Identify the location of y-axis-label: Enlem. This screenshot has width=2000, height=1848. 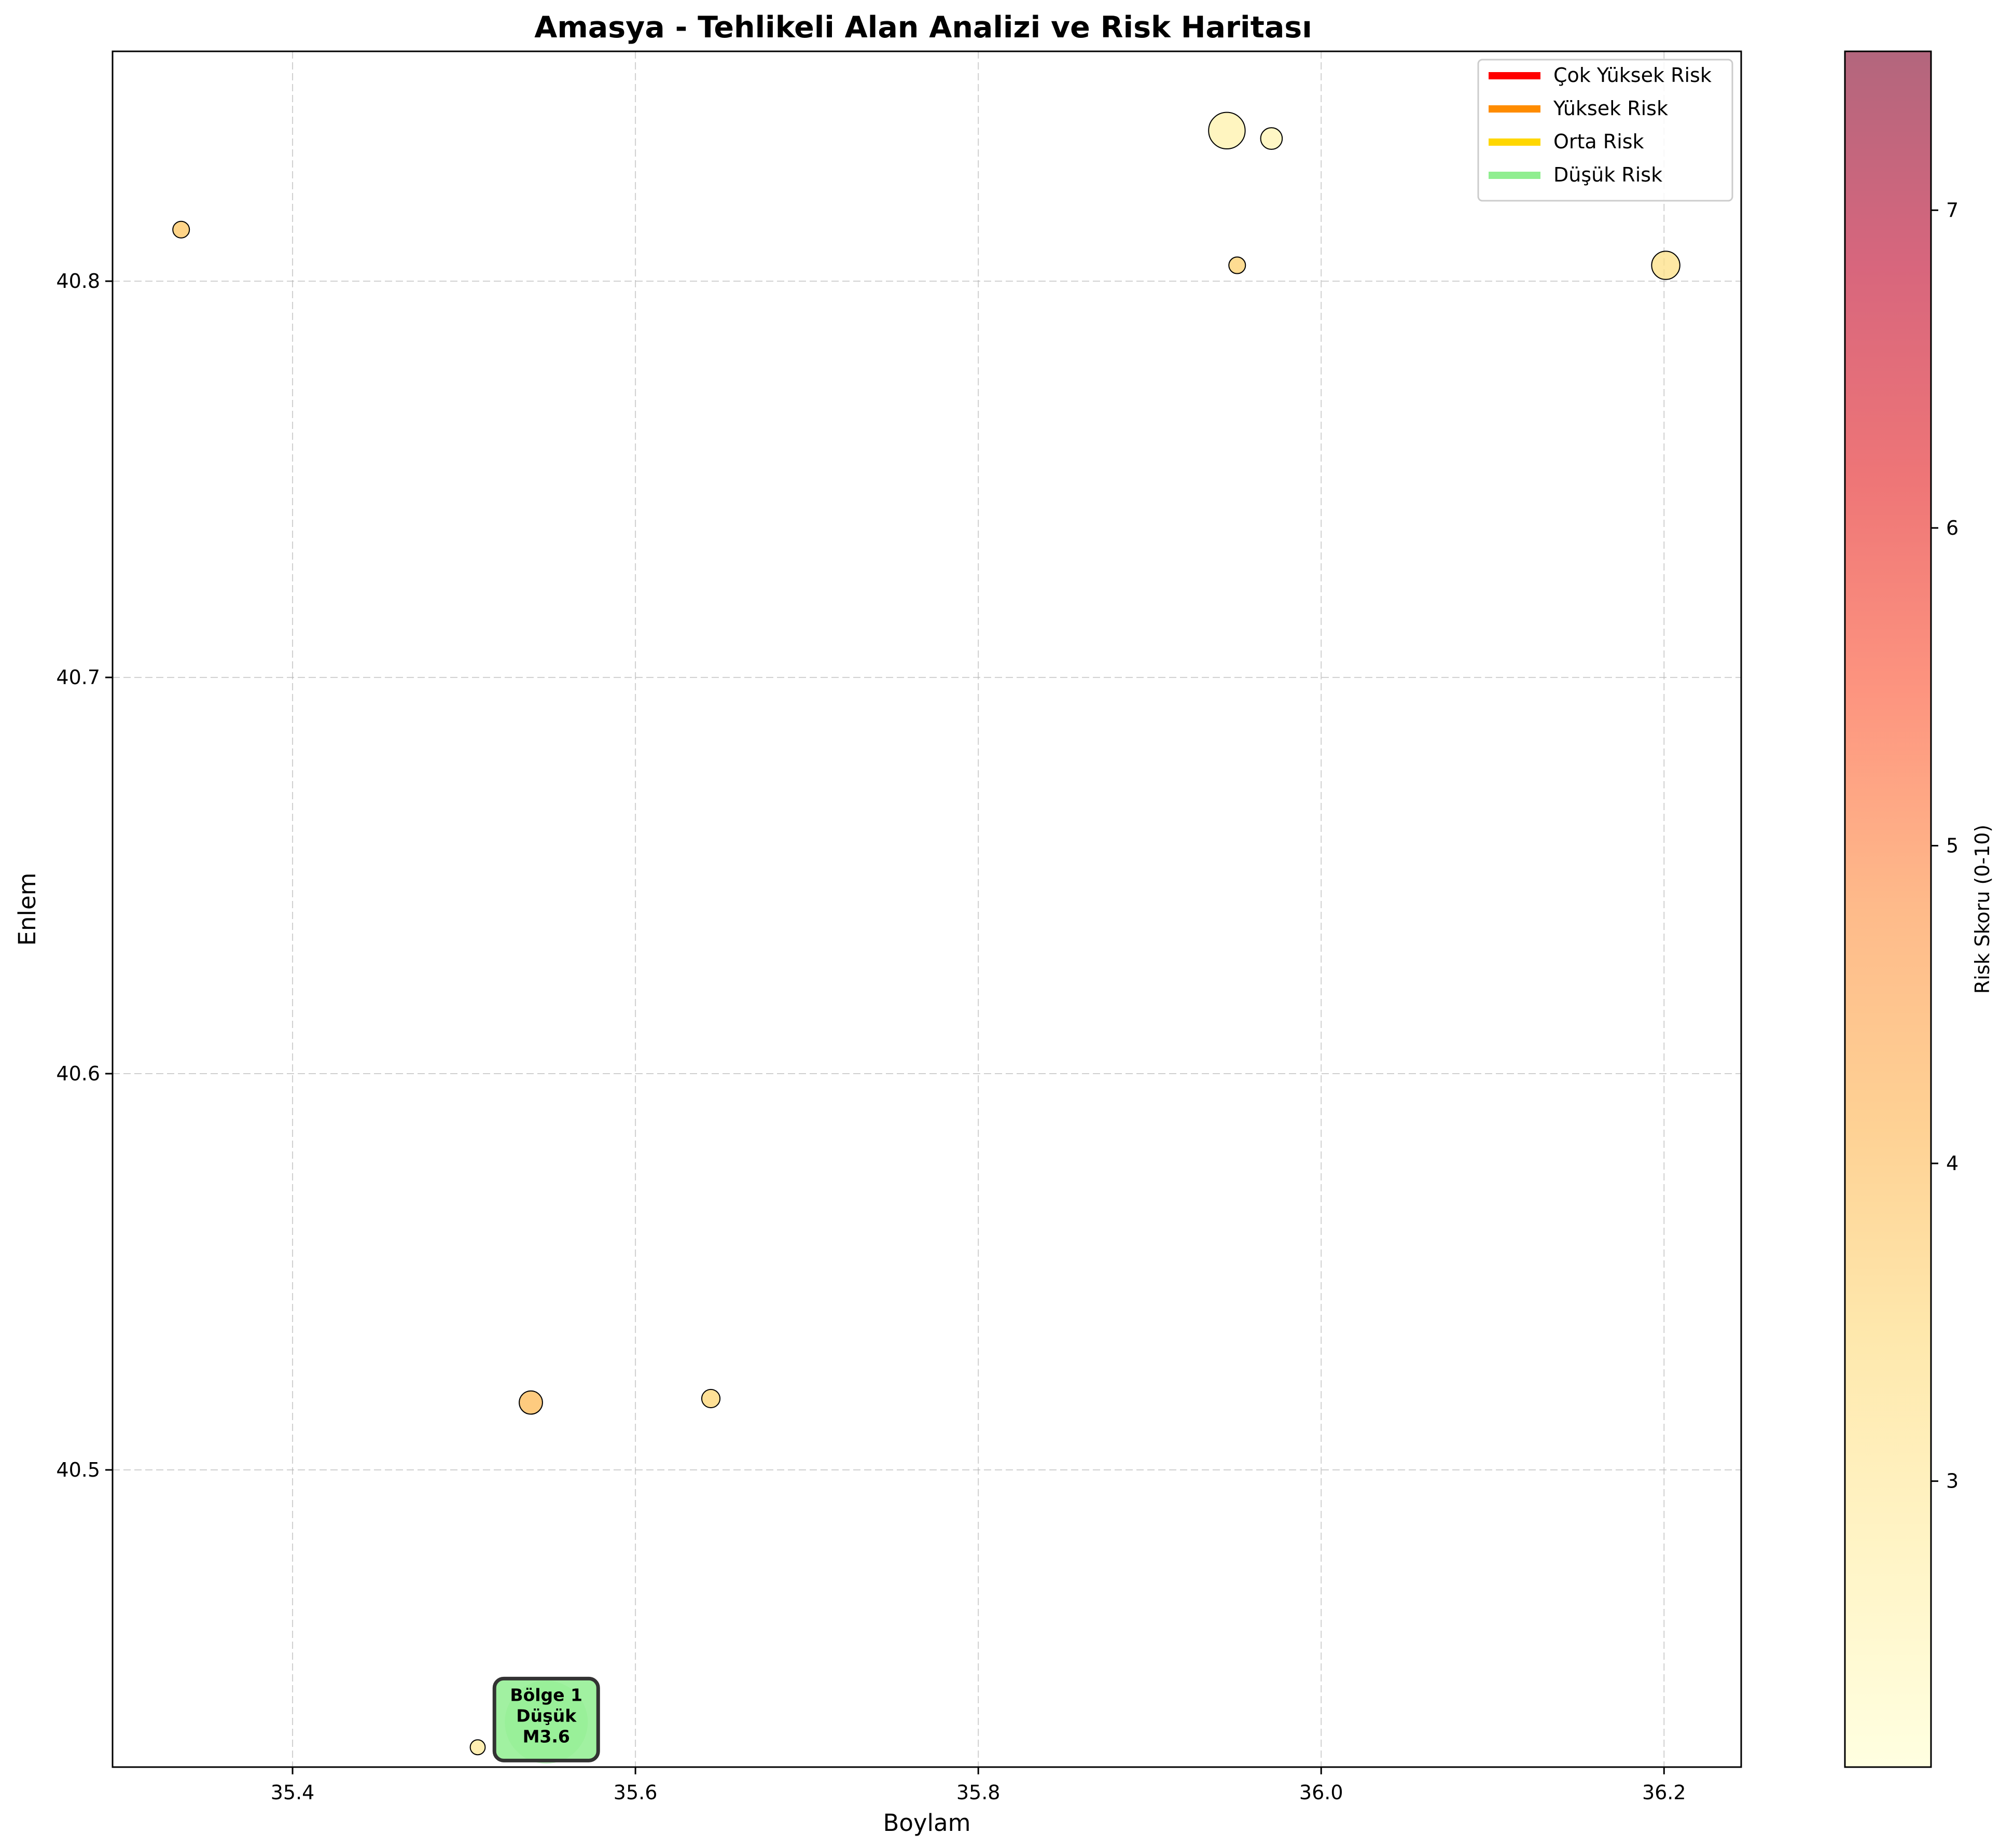
(27, 909).